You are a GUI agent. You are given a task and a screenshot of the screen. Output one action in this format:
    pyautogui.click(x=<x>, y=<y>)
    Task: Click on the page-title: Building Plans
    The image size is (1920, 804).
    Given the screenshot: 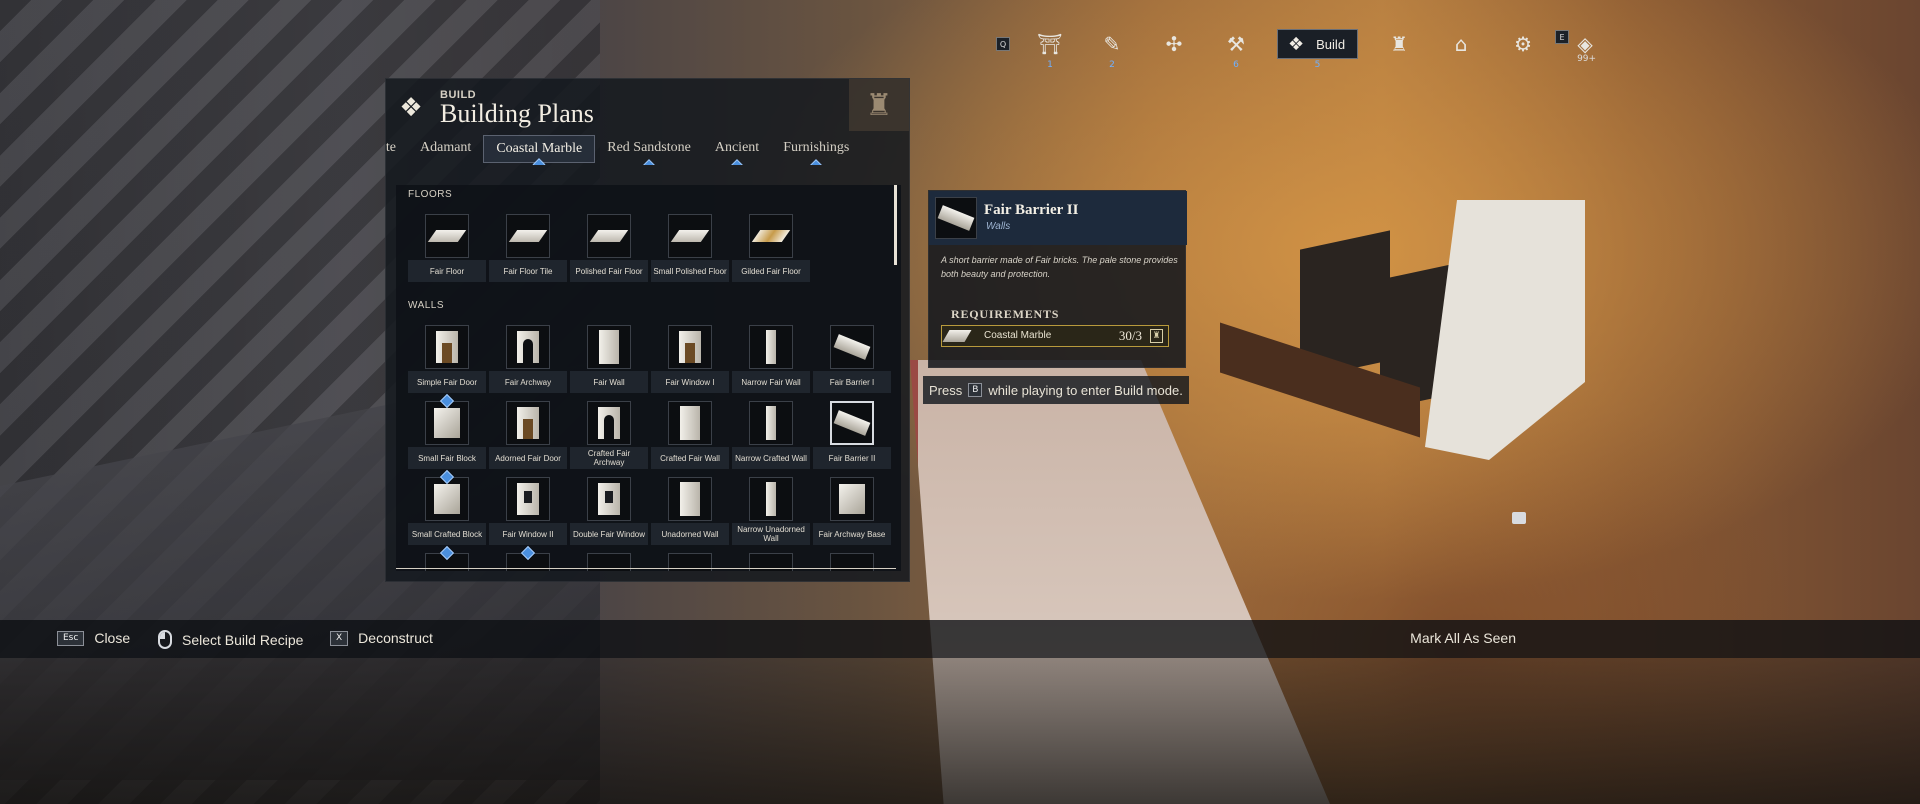 What is the action you would take?
    pyautogui.click(x=517, y=113)
    